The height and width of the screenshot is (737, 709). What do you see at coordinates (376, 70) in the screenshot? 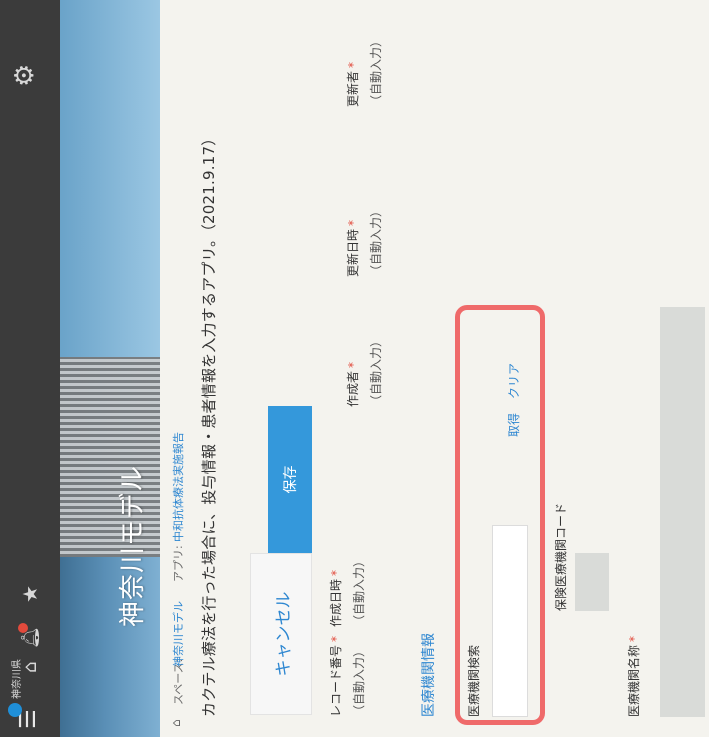
I see `updater-value: （自動入力）` at bounding box center [376, 70].